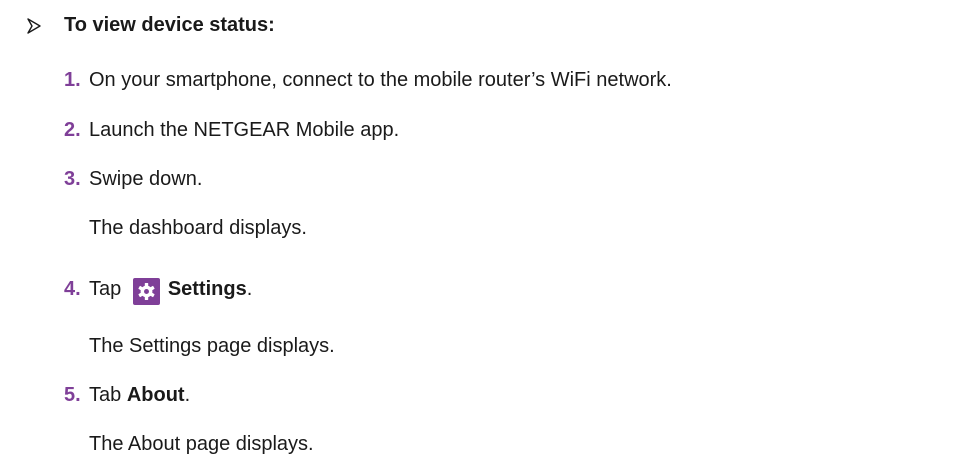 Image resolution: width=979 pixels, height=459 pixels. I want to click on settings-label: Settings, so click(207, 289).